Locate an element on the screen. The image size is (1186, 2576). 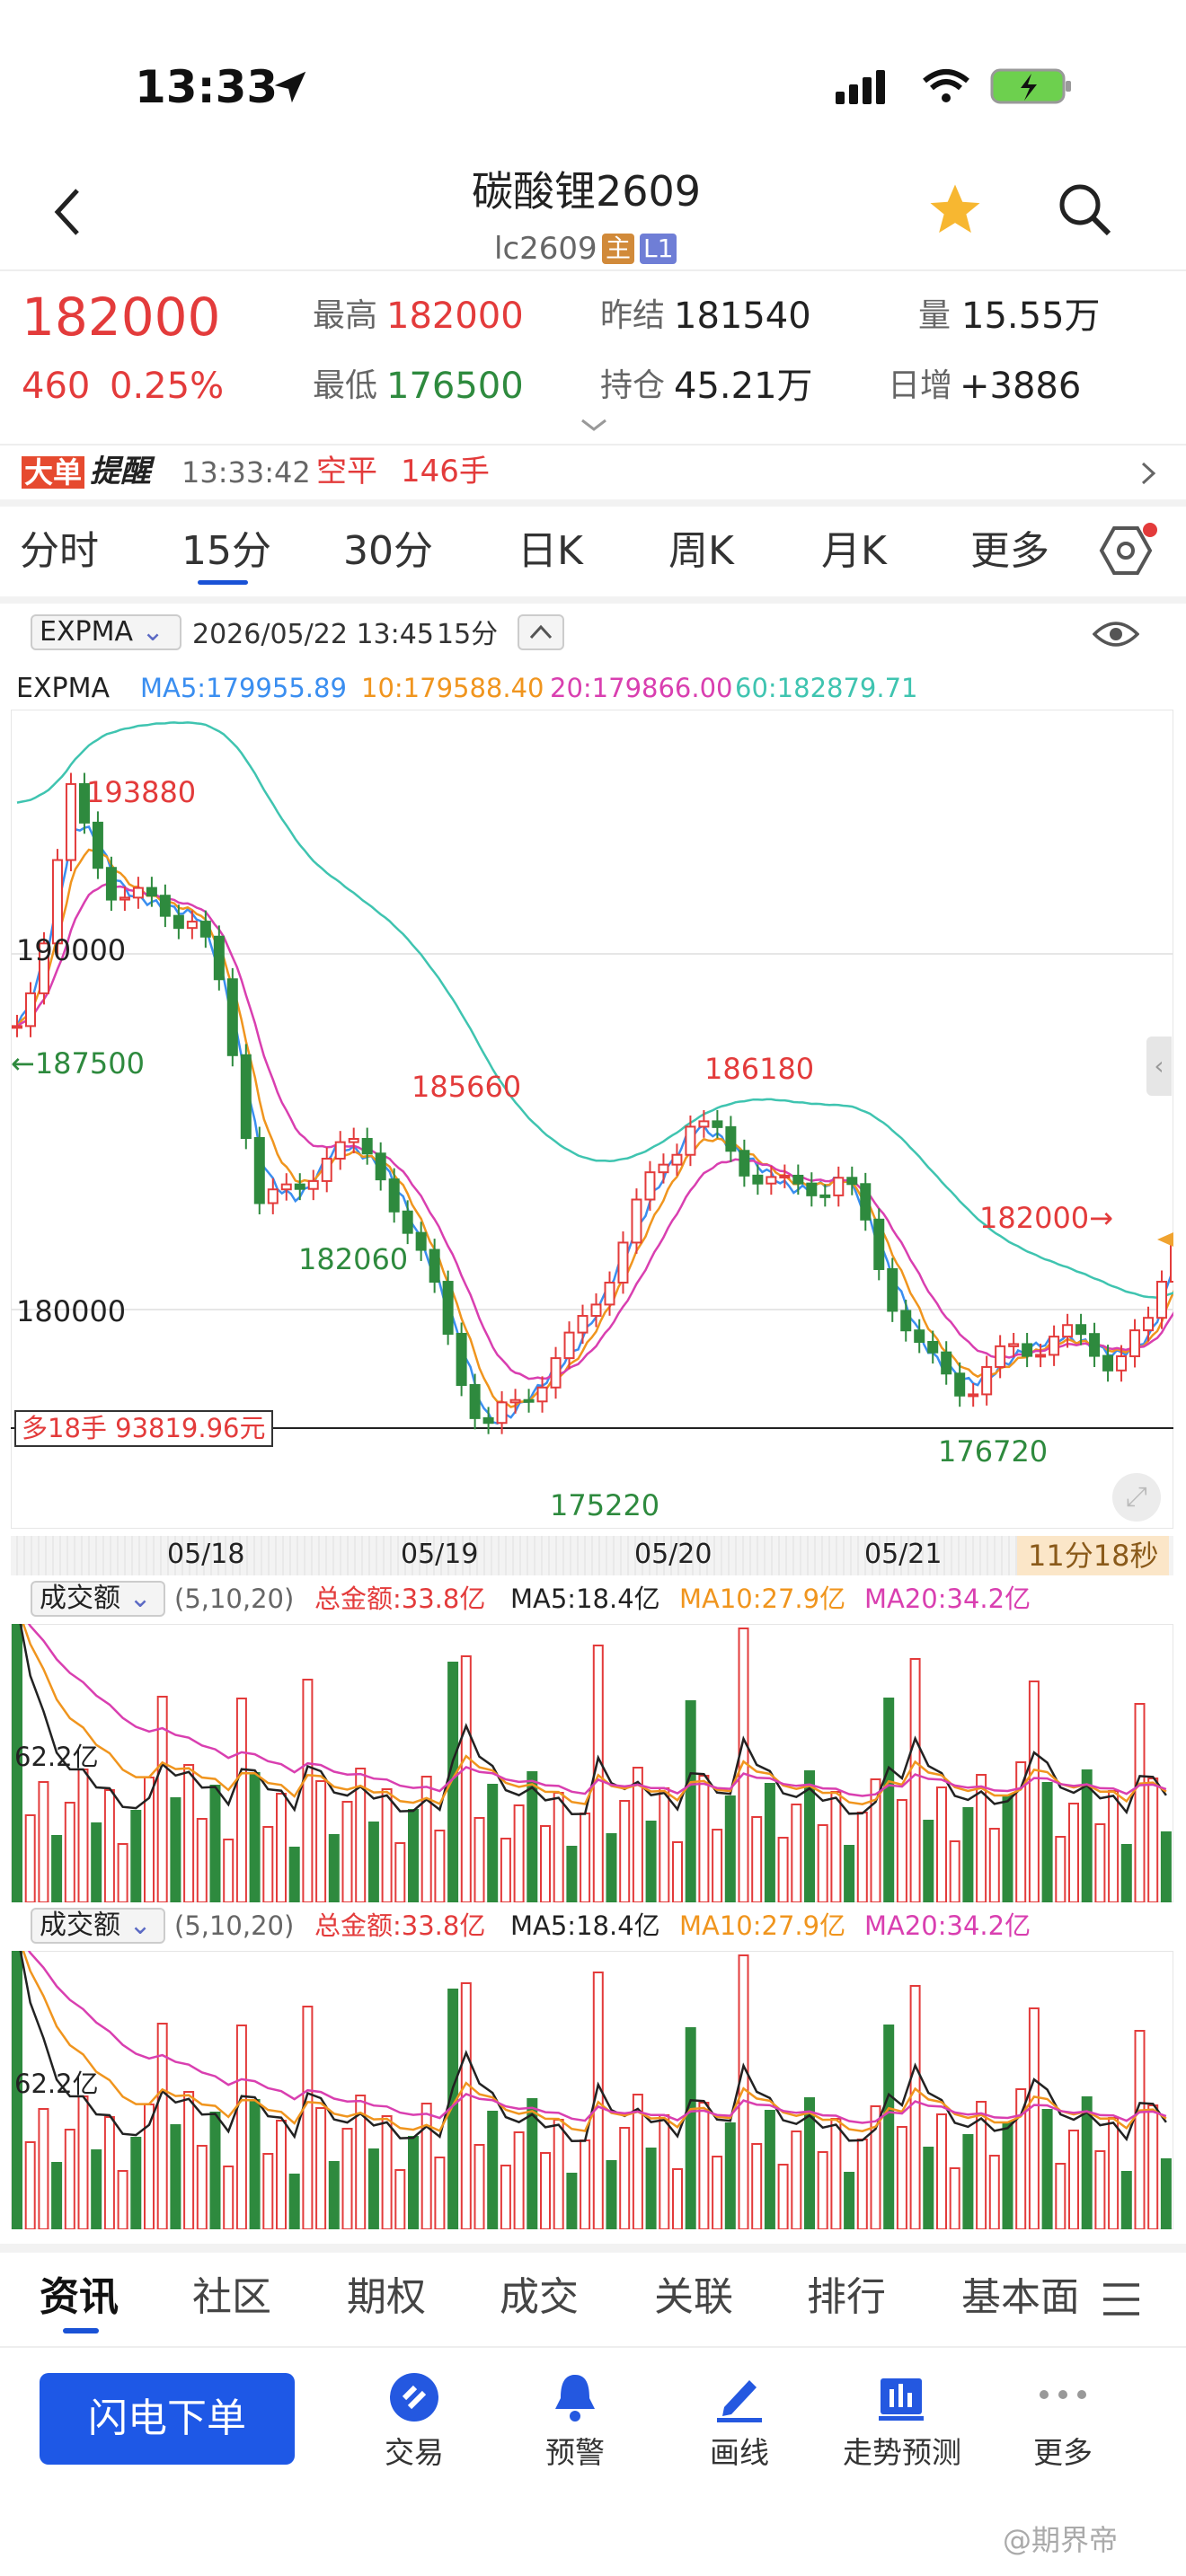
tab-15min: 15分 is located at coordinates (226, 551).